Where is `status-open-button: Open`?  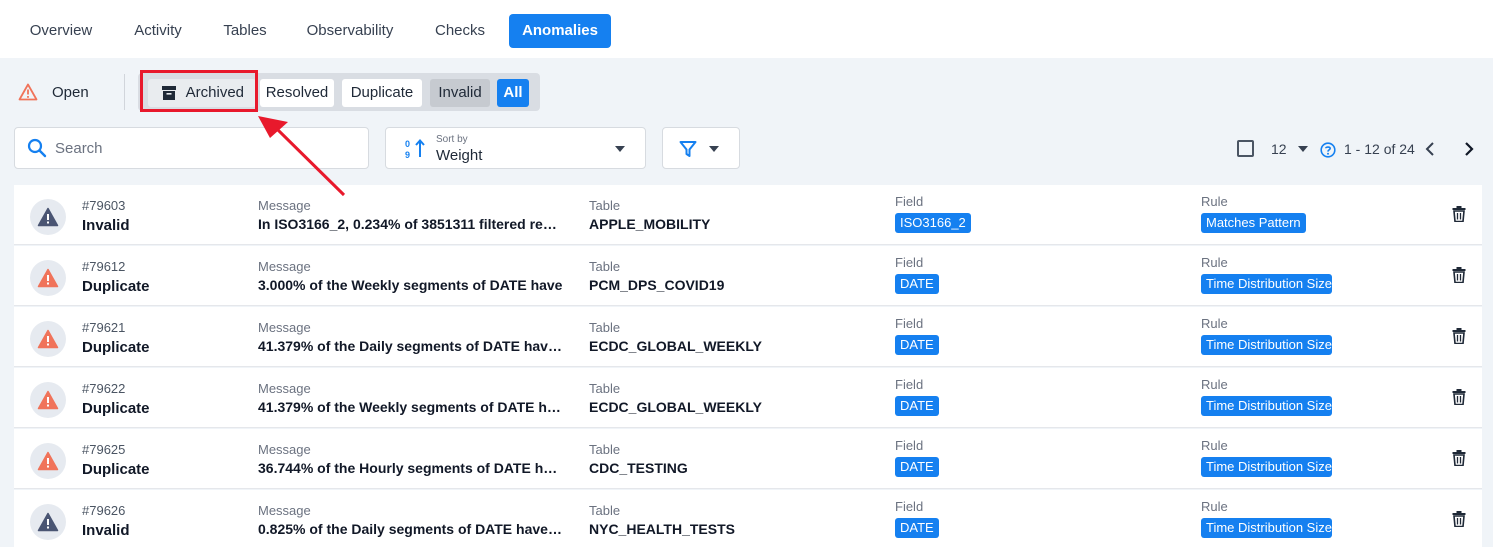 status-open-button: Open is located at coordinates (53, 92).